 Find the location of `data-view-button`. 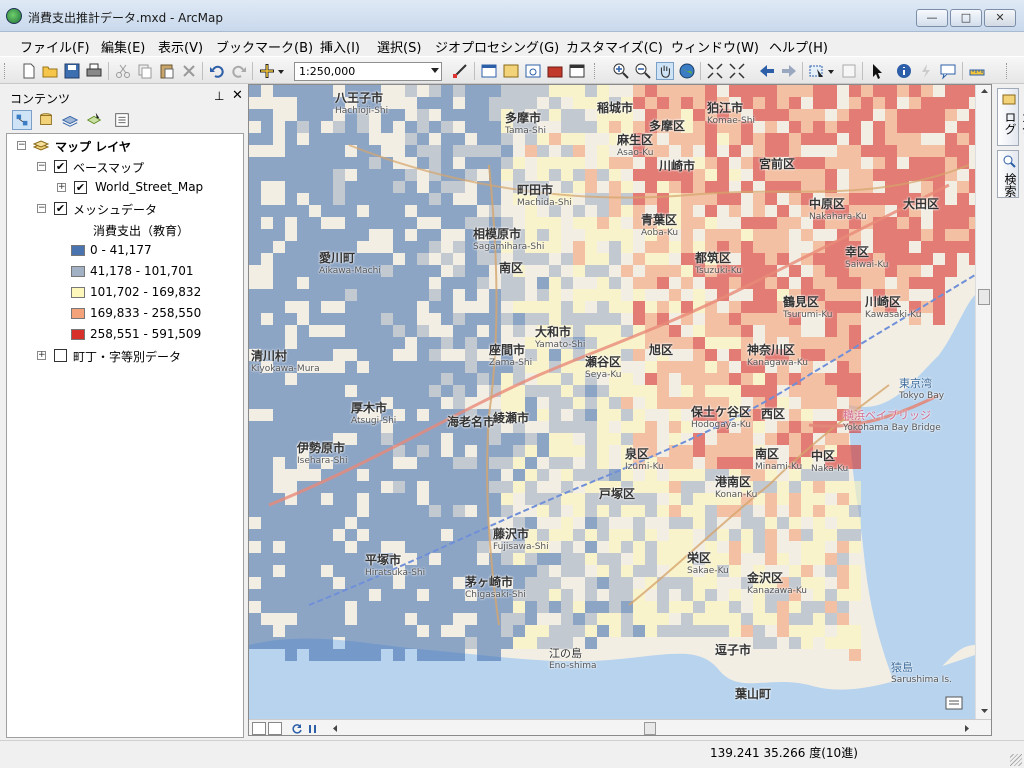

data-view-button is located at coordinates (259, 728).